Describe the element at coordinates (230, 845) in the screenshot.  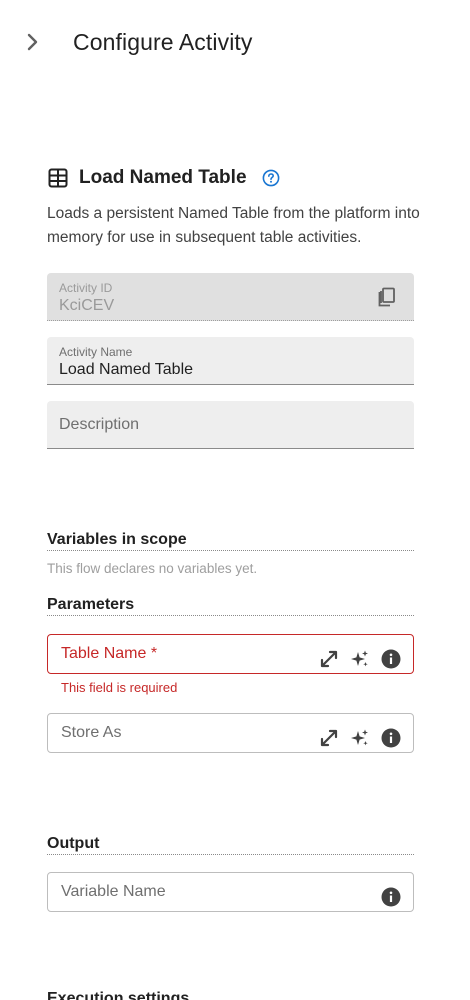
I see `output-heading: Output` at that location.